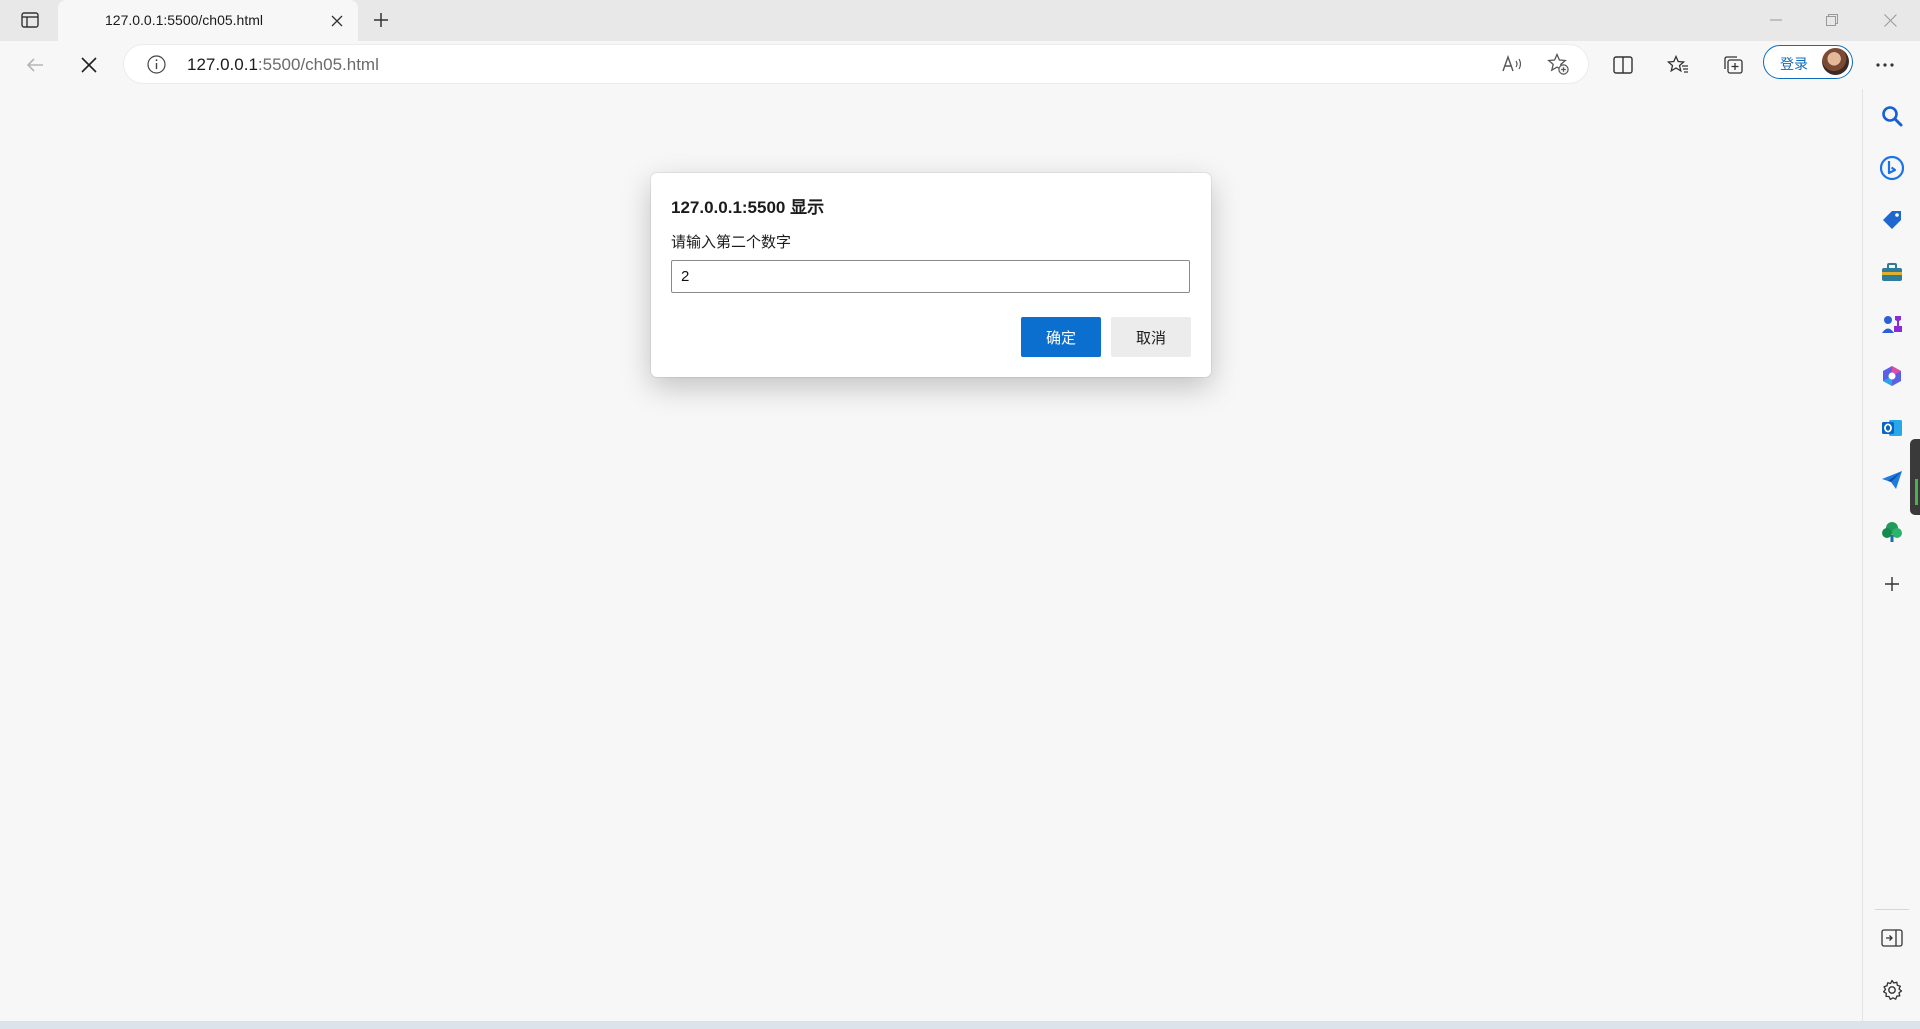 The image size is (1920, 1029). I want to click on info-icon, so click(156, 64).